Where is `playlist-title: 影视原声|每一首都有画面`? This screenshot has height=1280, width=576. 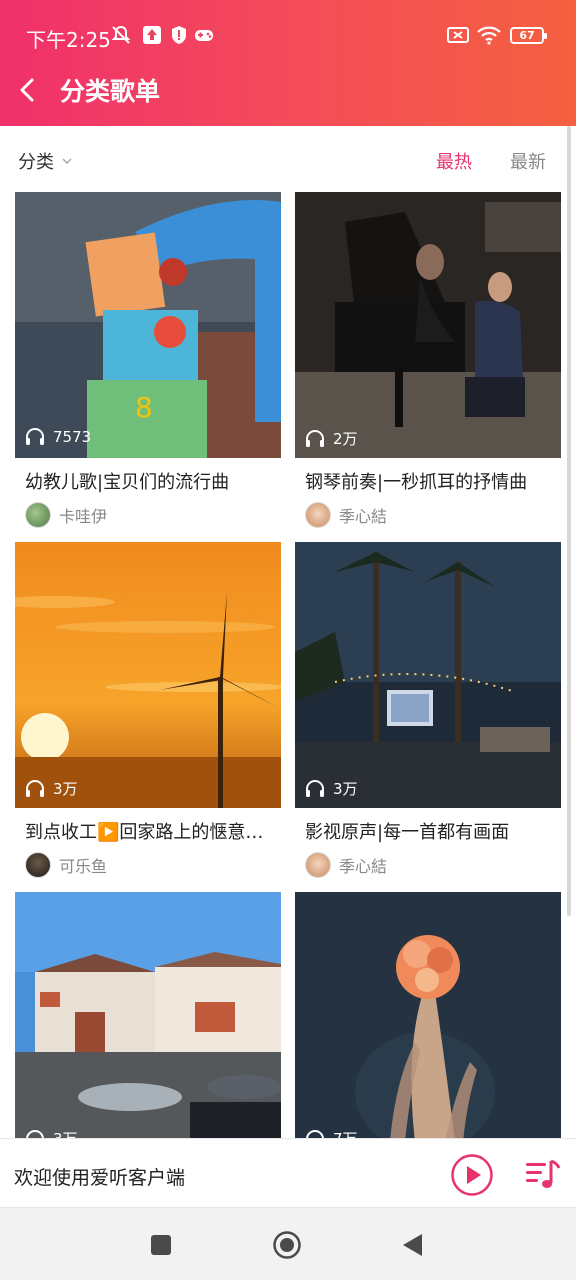 playlist-title: 影视原声|每一首都有画面 is located at coordinates (430, 831).